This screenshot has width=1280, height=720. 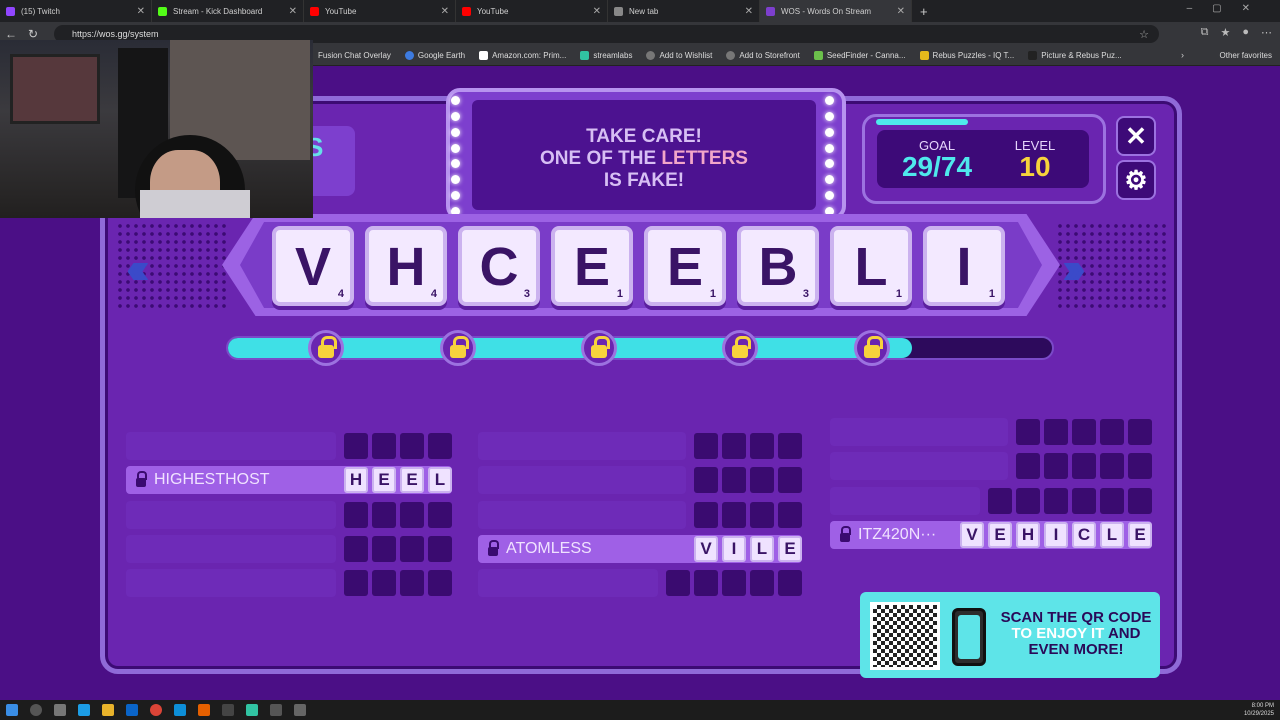 I want to click on settings-button: ⚙, so click(x=1136, y=180).